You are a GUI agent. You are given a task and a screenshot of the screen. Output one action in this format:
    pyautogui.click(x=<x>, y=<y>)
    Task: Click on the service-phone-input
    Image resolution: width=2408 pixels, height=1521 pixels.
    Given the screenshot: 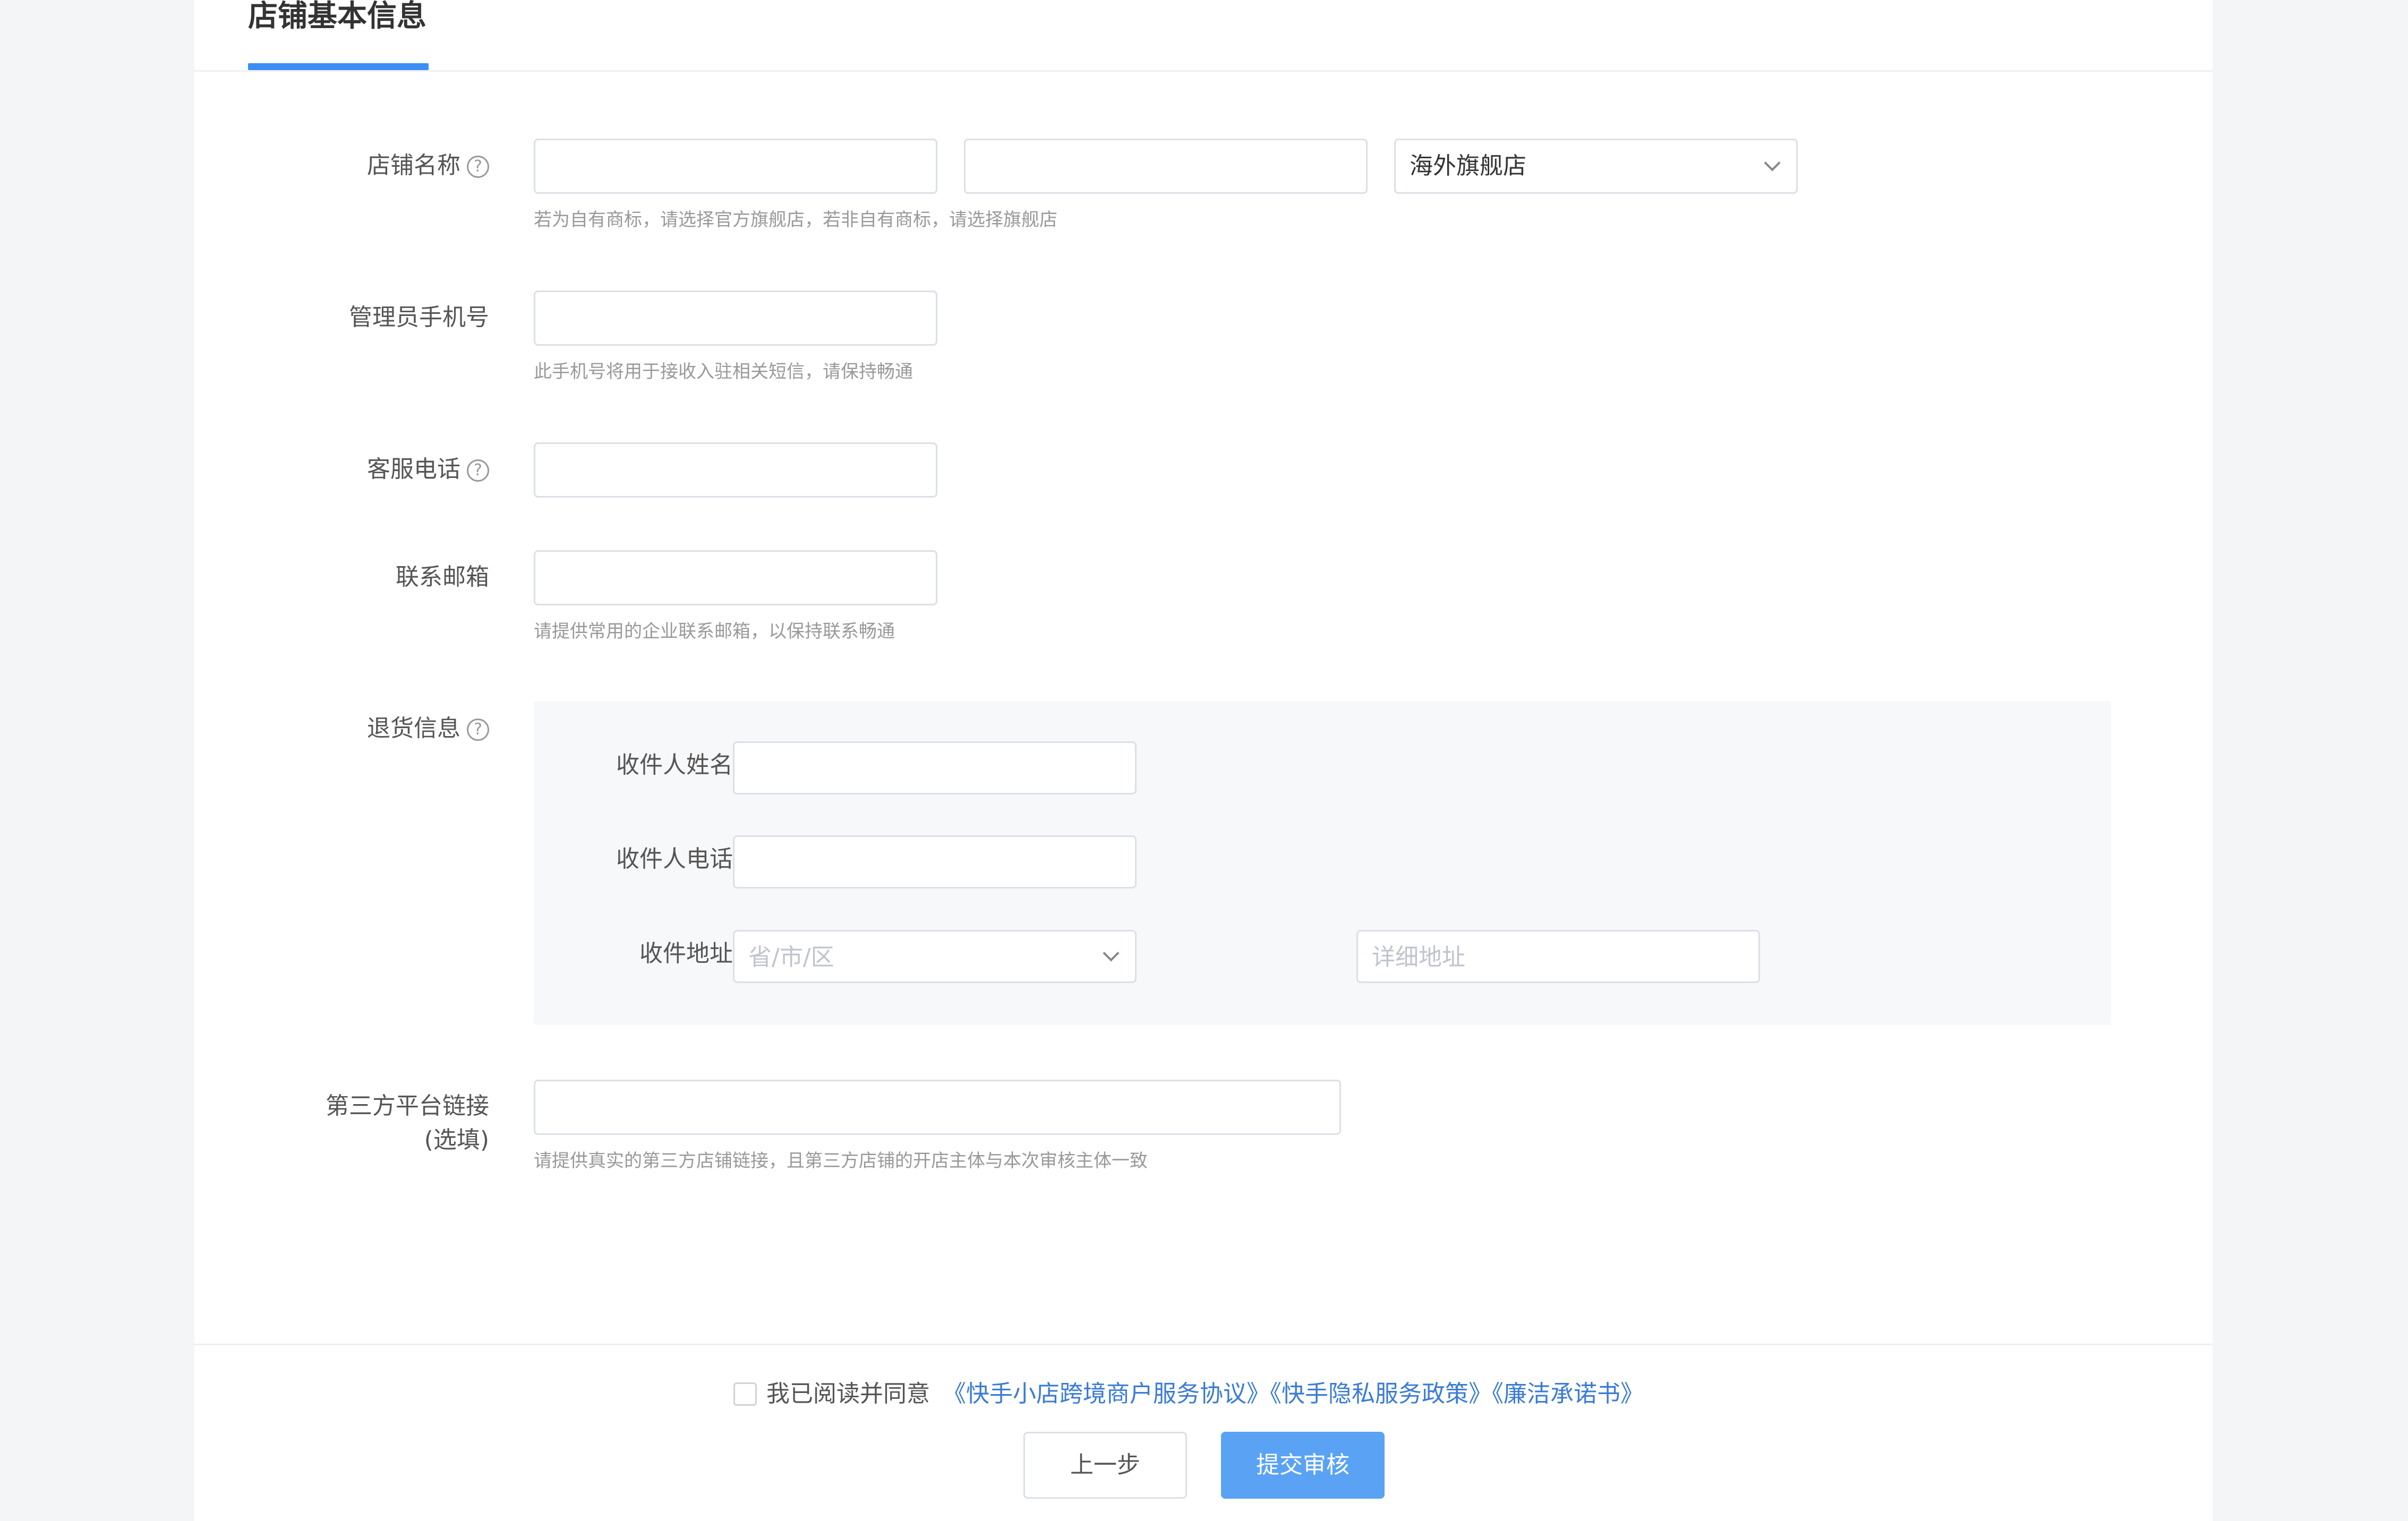 What is the action you would take?
    pyautogui.click(x=735, y=470)
    